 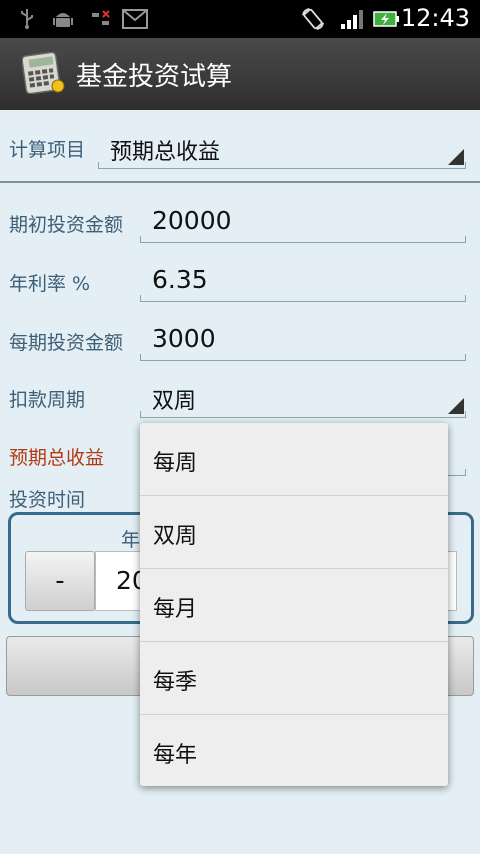 What do you see at coordinates (50, 284) in the screenshot?
I see `annual-rate-label: 年利率 %` at bounding box center [50, 284].